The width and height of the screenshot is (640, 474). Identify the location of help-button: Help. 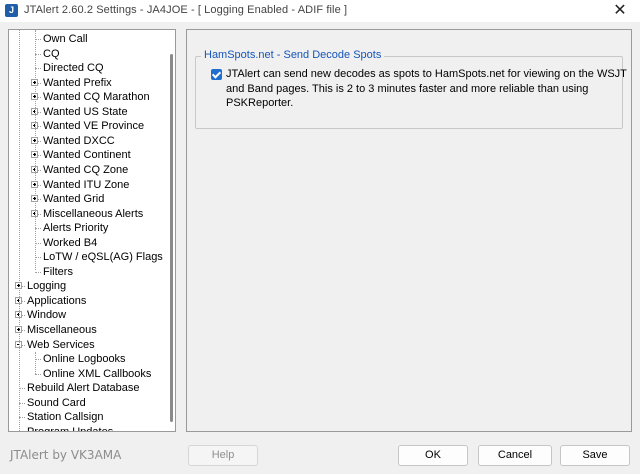
(223, 455).